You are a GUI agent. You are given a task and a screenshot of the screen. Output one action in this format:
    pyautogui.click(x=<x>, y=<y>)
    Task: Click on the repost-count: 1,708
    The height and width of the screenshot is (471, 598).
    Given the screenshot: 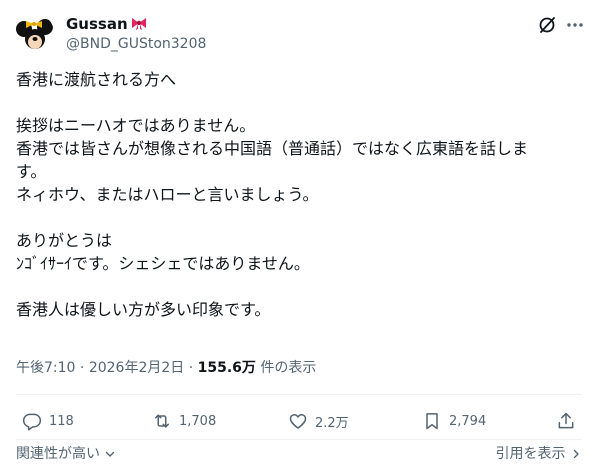 What is the action you would take?
    pyautogui.click(x=198, y=421)
    